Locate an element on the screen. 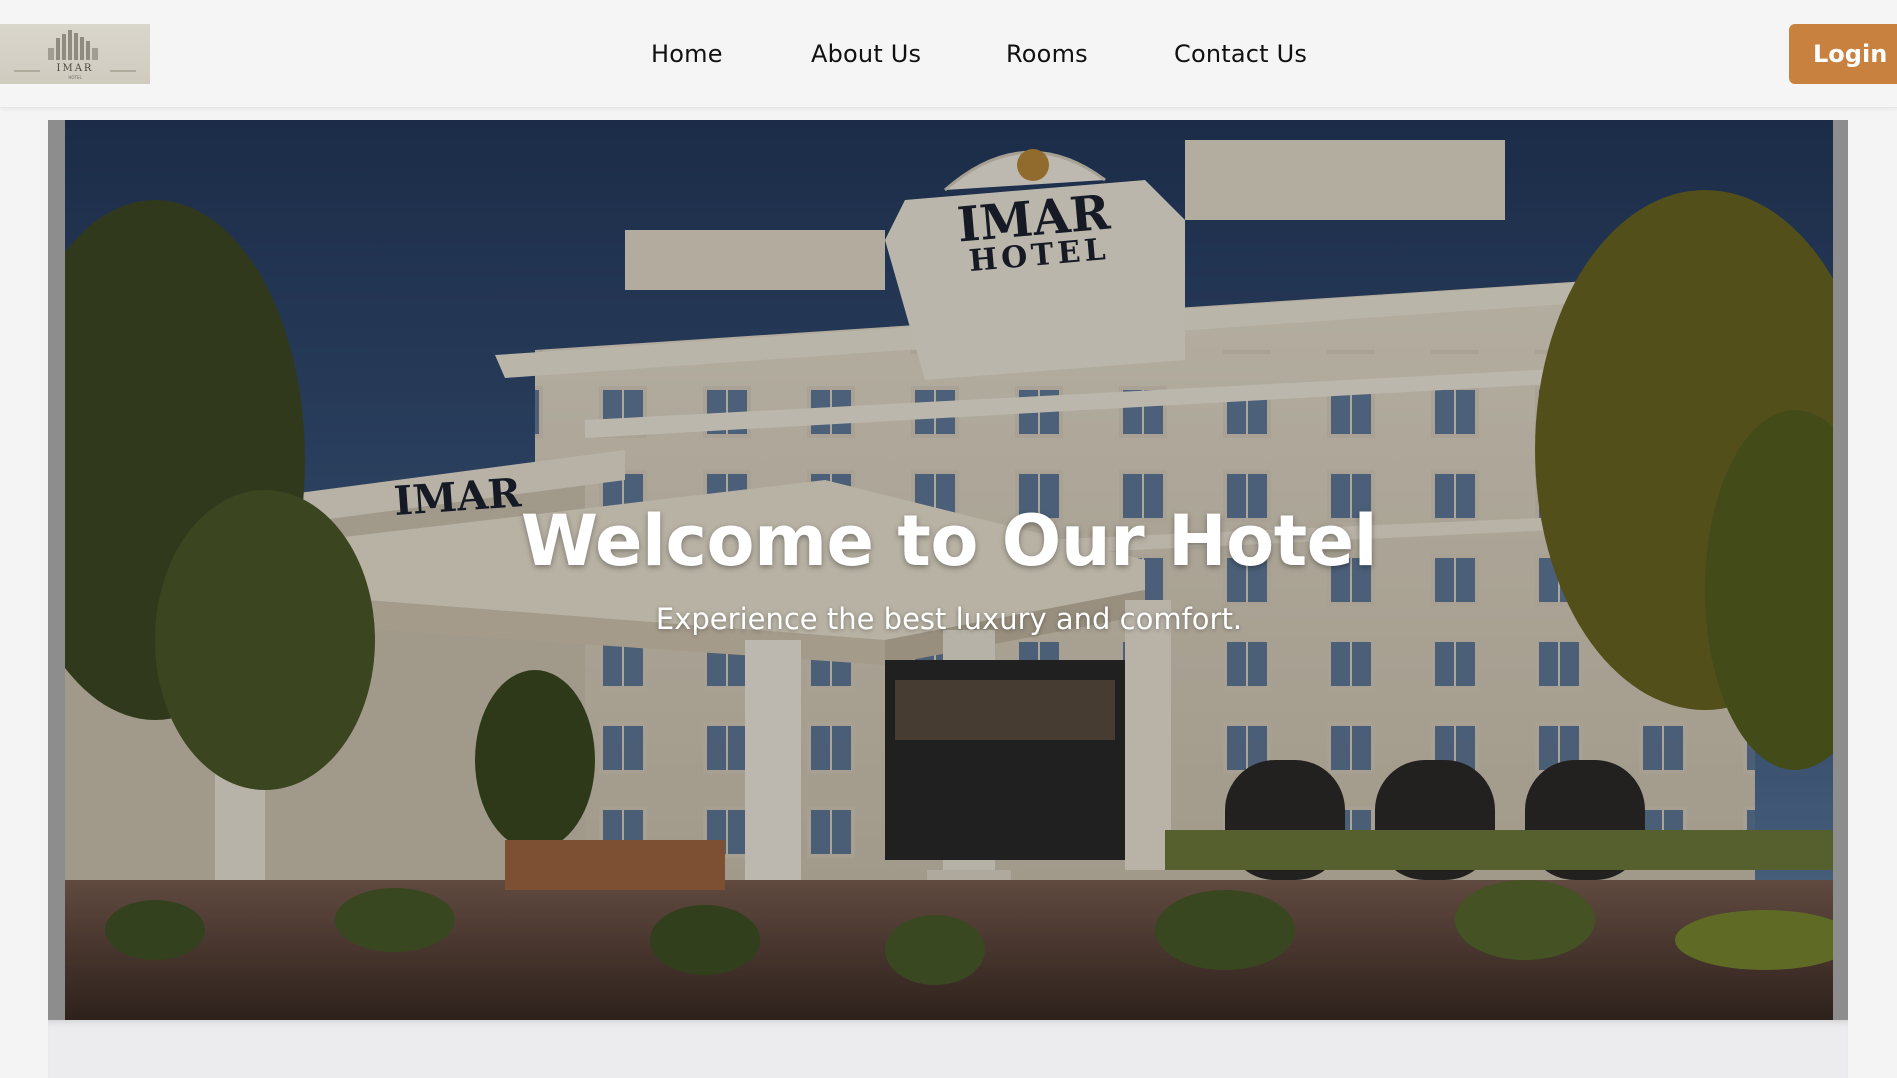 The image size is (1897, 1078). hero-subtitle: Experience the best luxury and comfort. is located at coordinates (949, 619).